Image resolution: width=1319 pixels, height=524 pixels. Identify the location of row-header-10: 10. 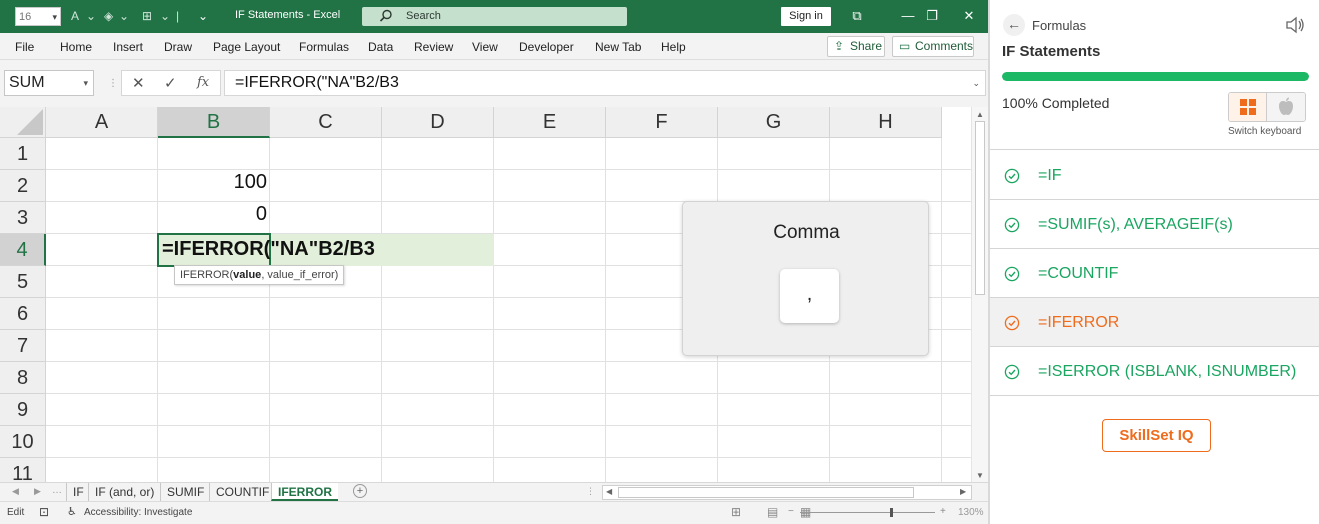
(23, 442).